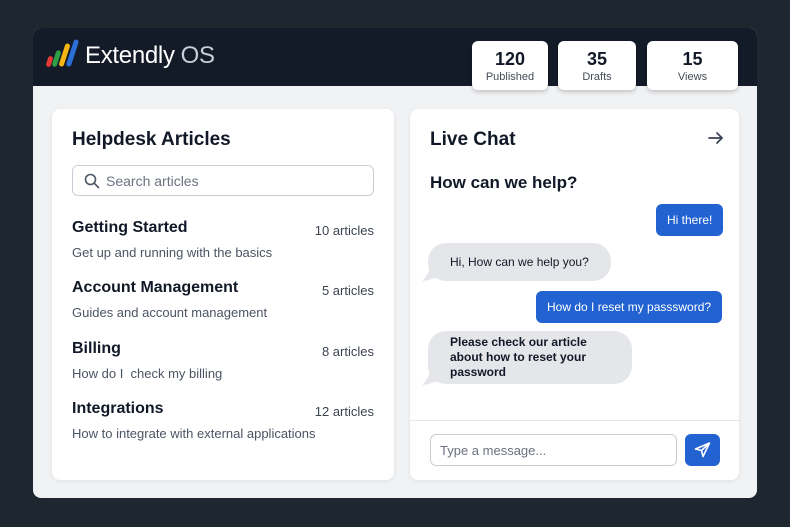  I want to click on article-count: 10 articles, so click(344, 230).